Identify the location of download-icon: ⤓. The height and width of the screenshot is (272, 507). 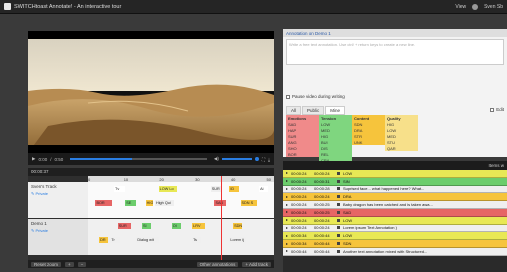
(269, 159).